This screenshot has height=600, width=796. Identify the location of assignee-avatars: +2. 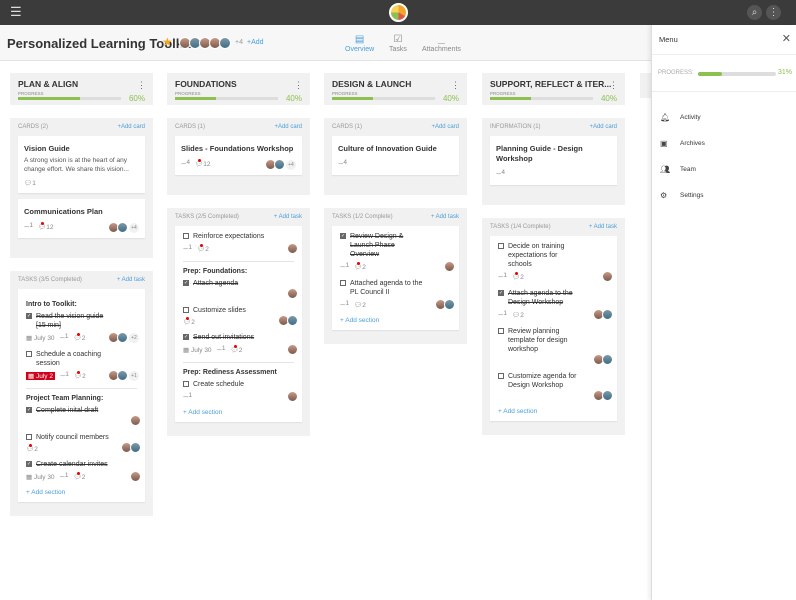
(123, 337).